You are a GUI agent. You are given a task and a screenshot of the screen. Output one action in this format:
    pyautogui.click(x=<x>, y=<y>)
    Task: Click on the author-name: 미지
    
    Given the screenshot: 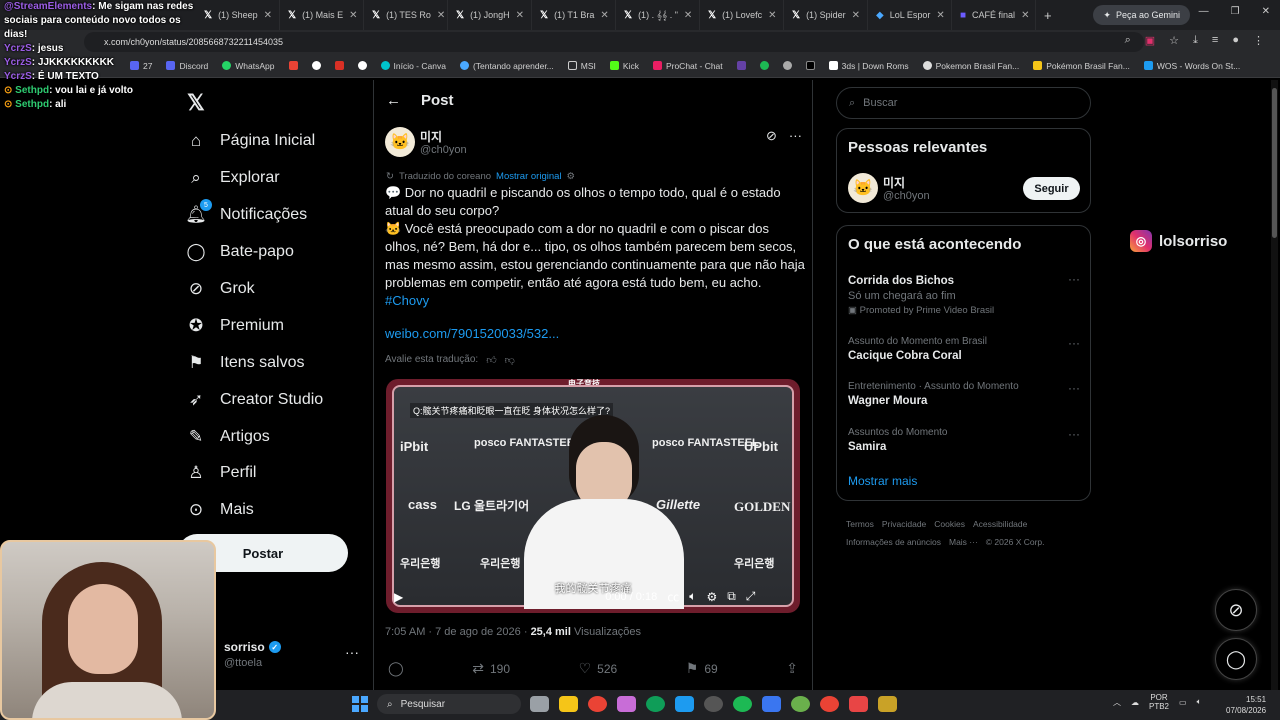 What is the action you would take?
    pyautogui.click(x=431, y=136)
    